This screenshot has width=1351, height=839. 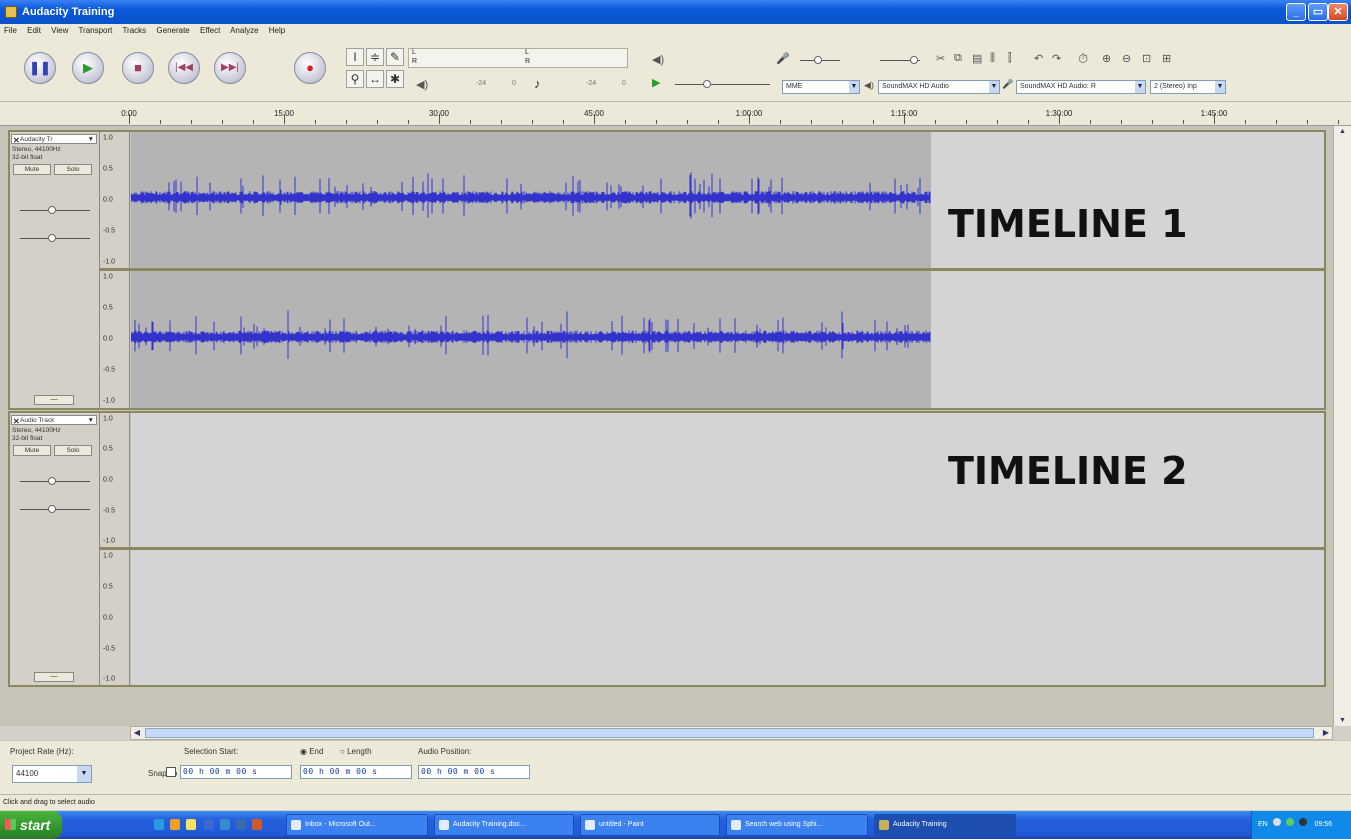 I want to click on solo-button: Solo, so click(x=73, y=450).